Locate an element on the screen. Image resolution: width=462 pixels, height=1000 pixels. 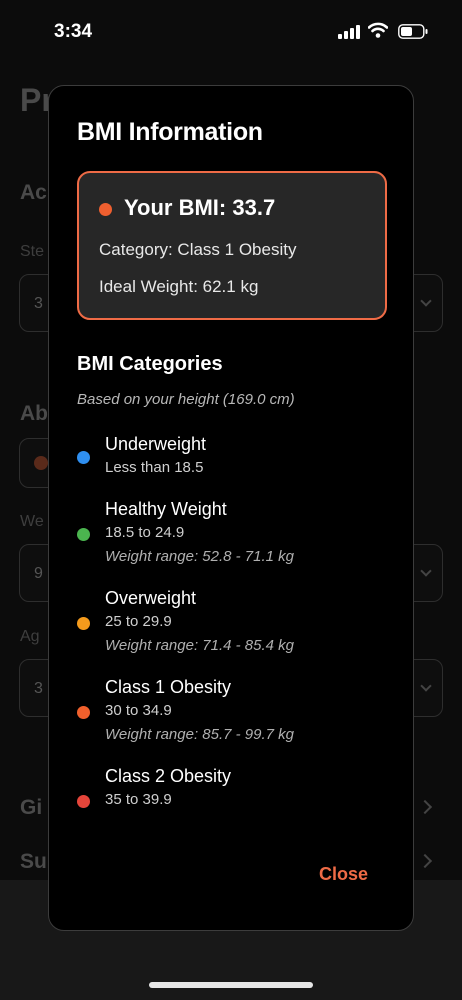
bmi-status-dot-icon is located at coordinates (105, 209).